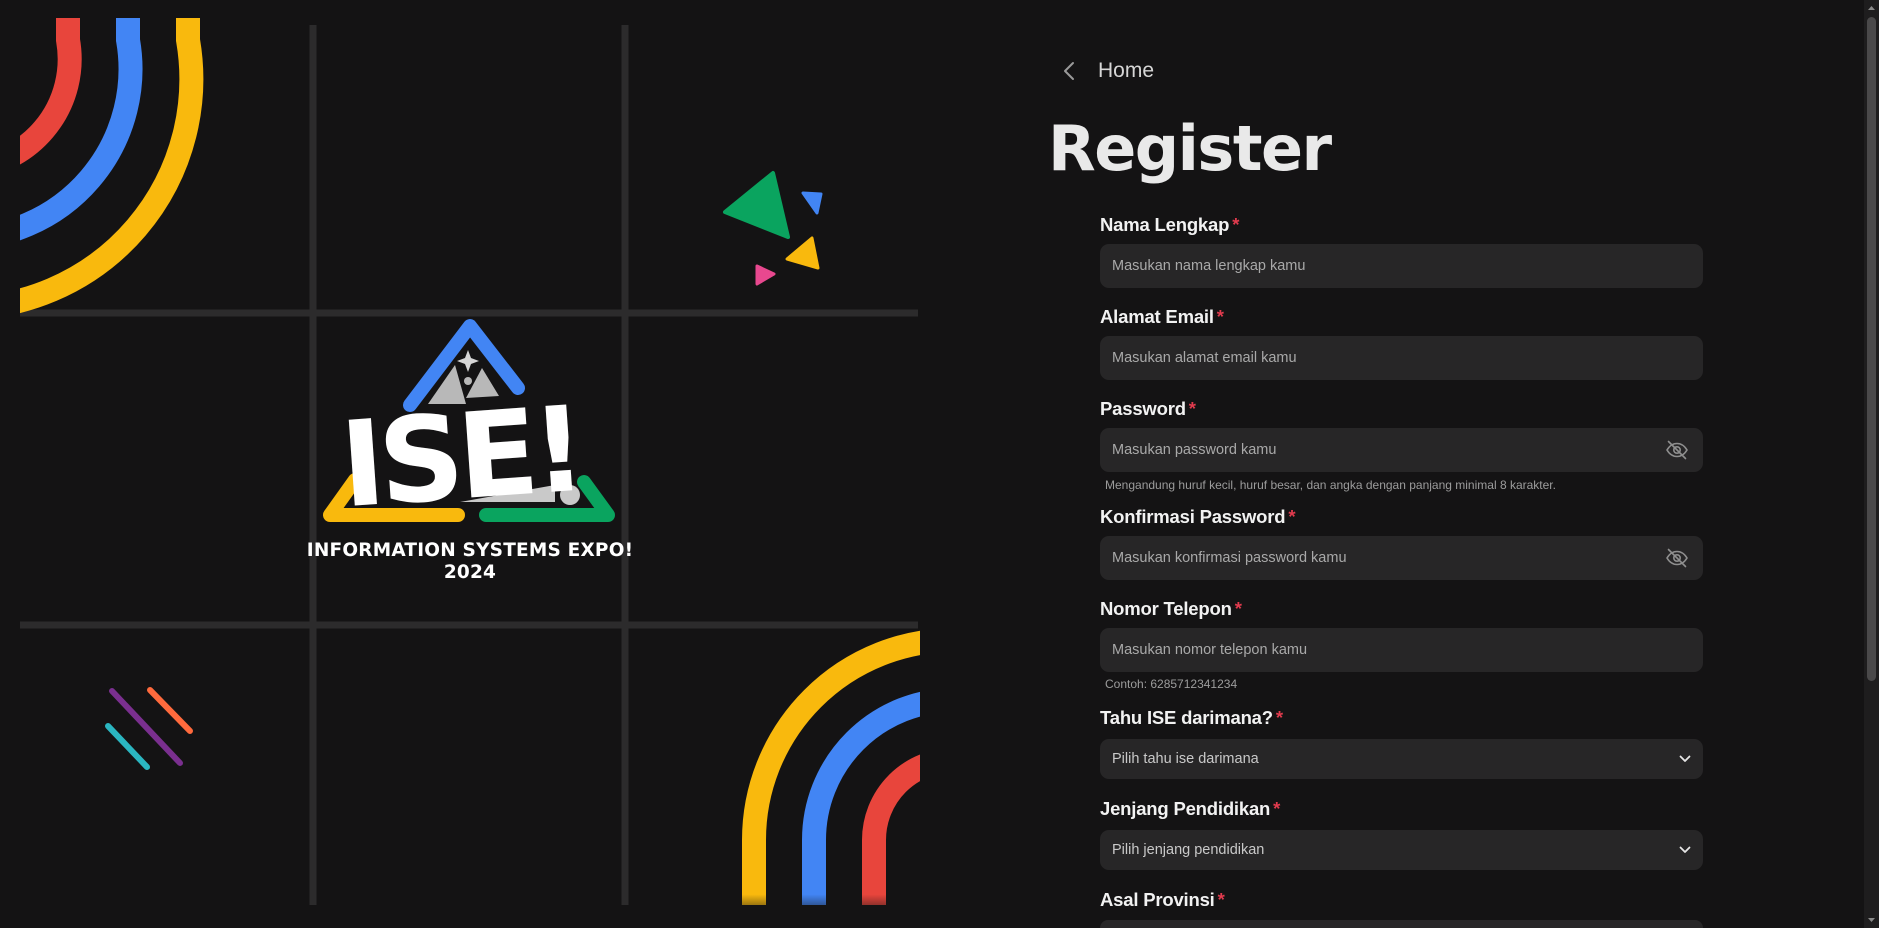  What do you see at coordinates (1401, 759) in the screenshot?
I see `source-select: Pilih tahu ise darimana` at bounding box center [1401, 759].